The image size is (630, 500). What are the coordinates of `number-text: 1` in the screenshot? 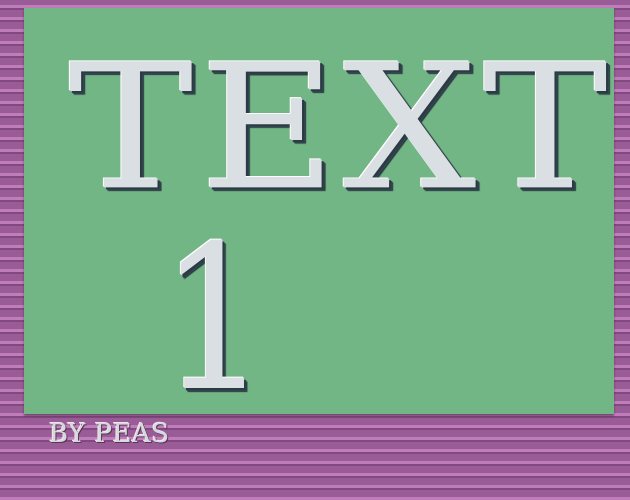 It's located at (214, 319).